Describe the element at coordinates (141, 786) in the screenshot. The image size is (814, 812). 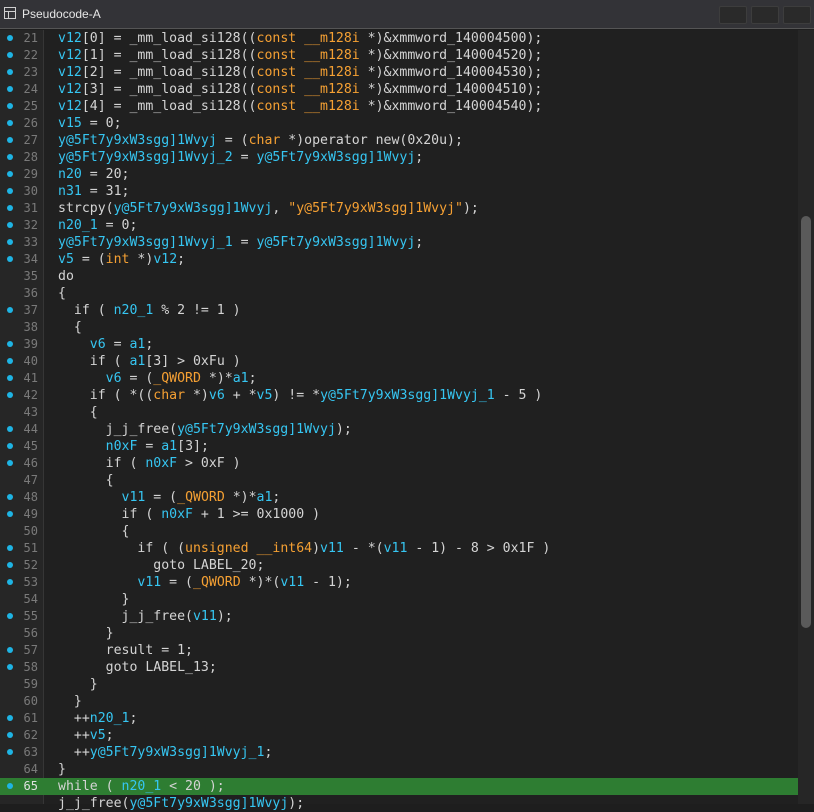
I see `code-text: while ( n20_1 < 20 );` at that location.